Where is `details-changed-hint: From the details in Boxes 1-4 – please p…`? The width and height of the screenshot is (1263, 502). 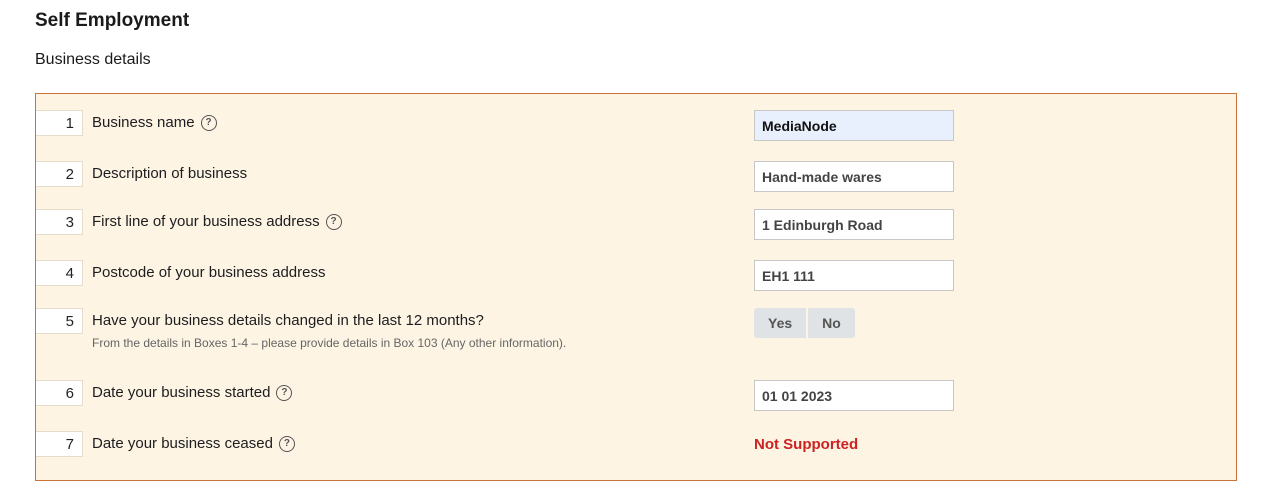
details-changed-hint: From the details in Boxes 1-4 – please p… is located at coordinates (329, 343).